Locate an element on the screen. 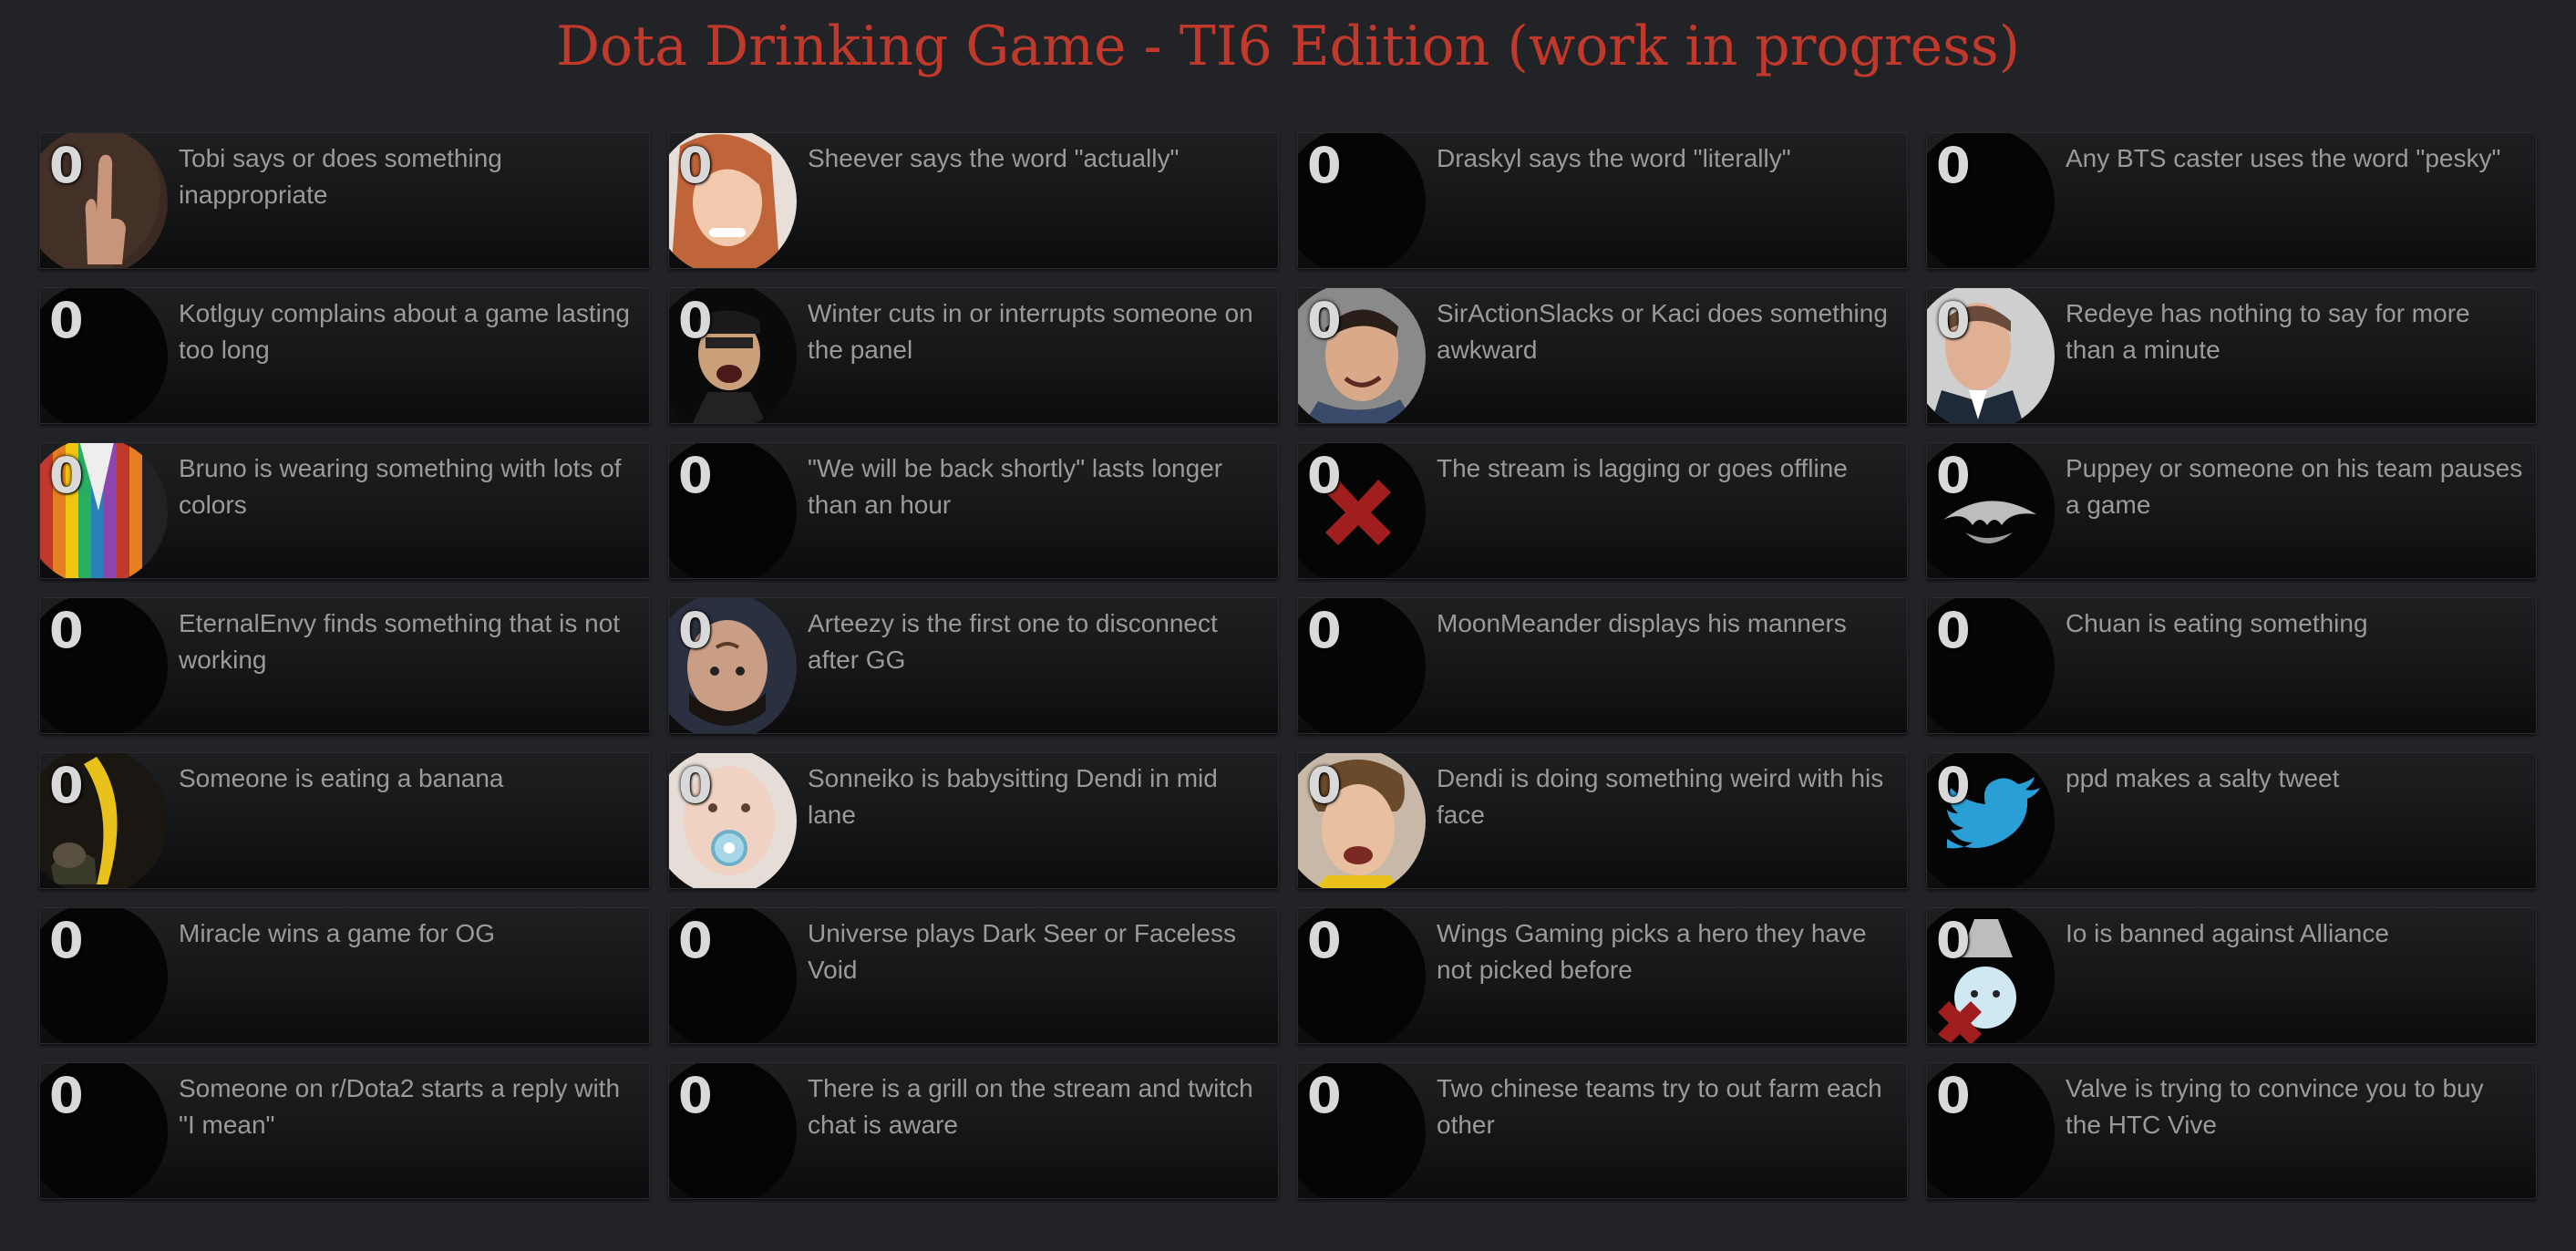 The height and width of the screenshot is (1251, 2576). game-tile: 0 Io is banned against Alliance is located at coordinates (2231, 975).